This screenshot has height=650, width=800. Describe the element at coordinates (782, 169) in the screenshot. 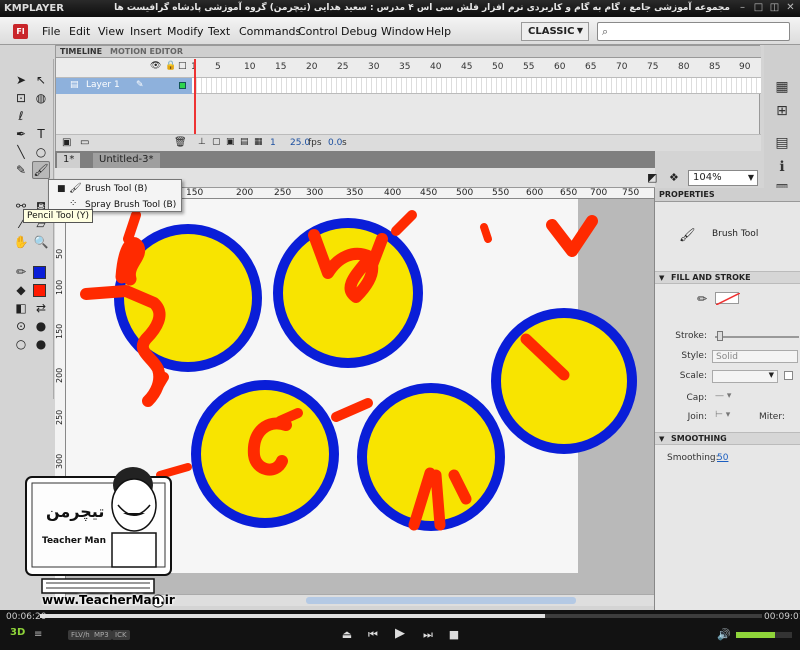

I see `info-panel-icon: ℹ` at that location.